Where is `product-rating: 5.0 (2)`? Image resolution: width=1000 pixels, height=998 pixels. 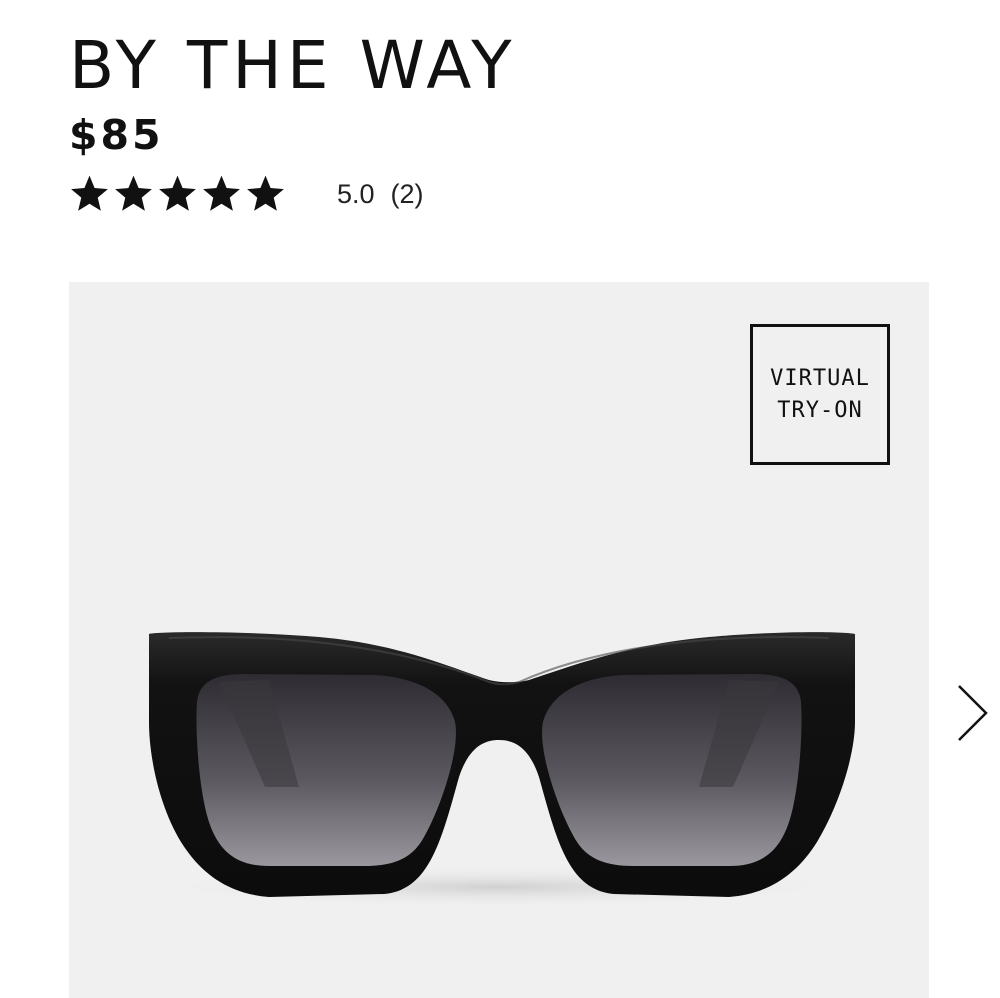 product-rating: 5.0 (2) is located at coordinates (246, 194).